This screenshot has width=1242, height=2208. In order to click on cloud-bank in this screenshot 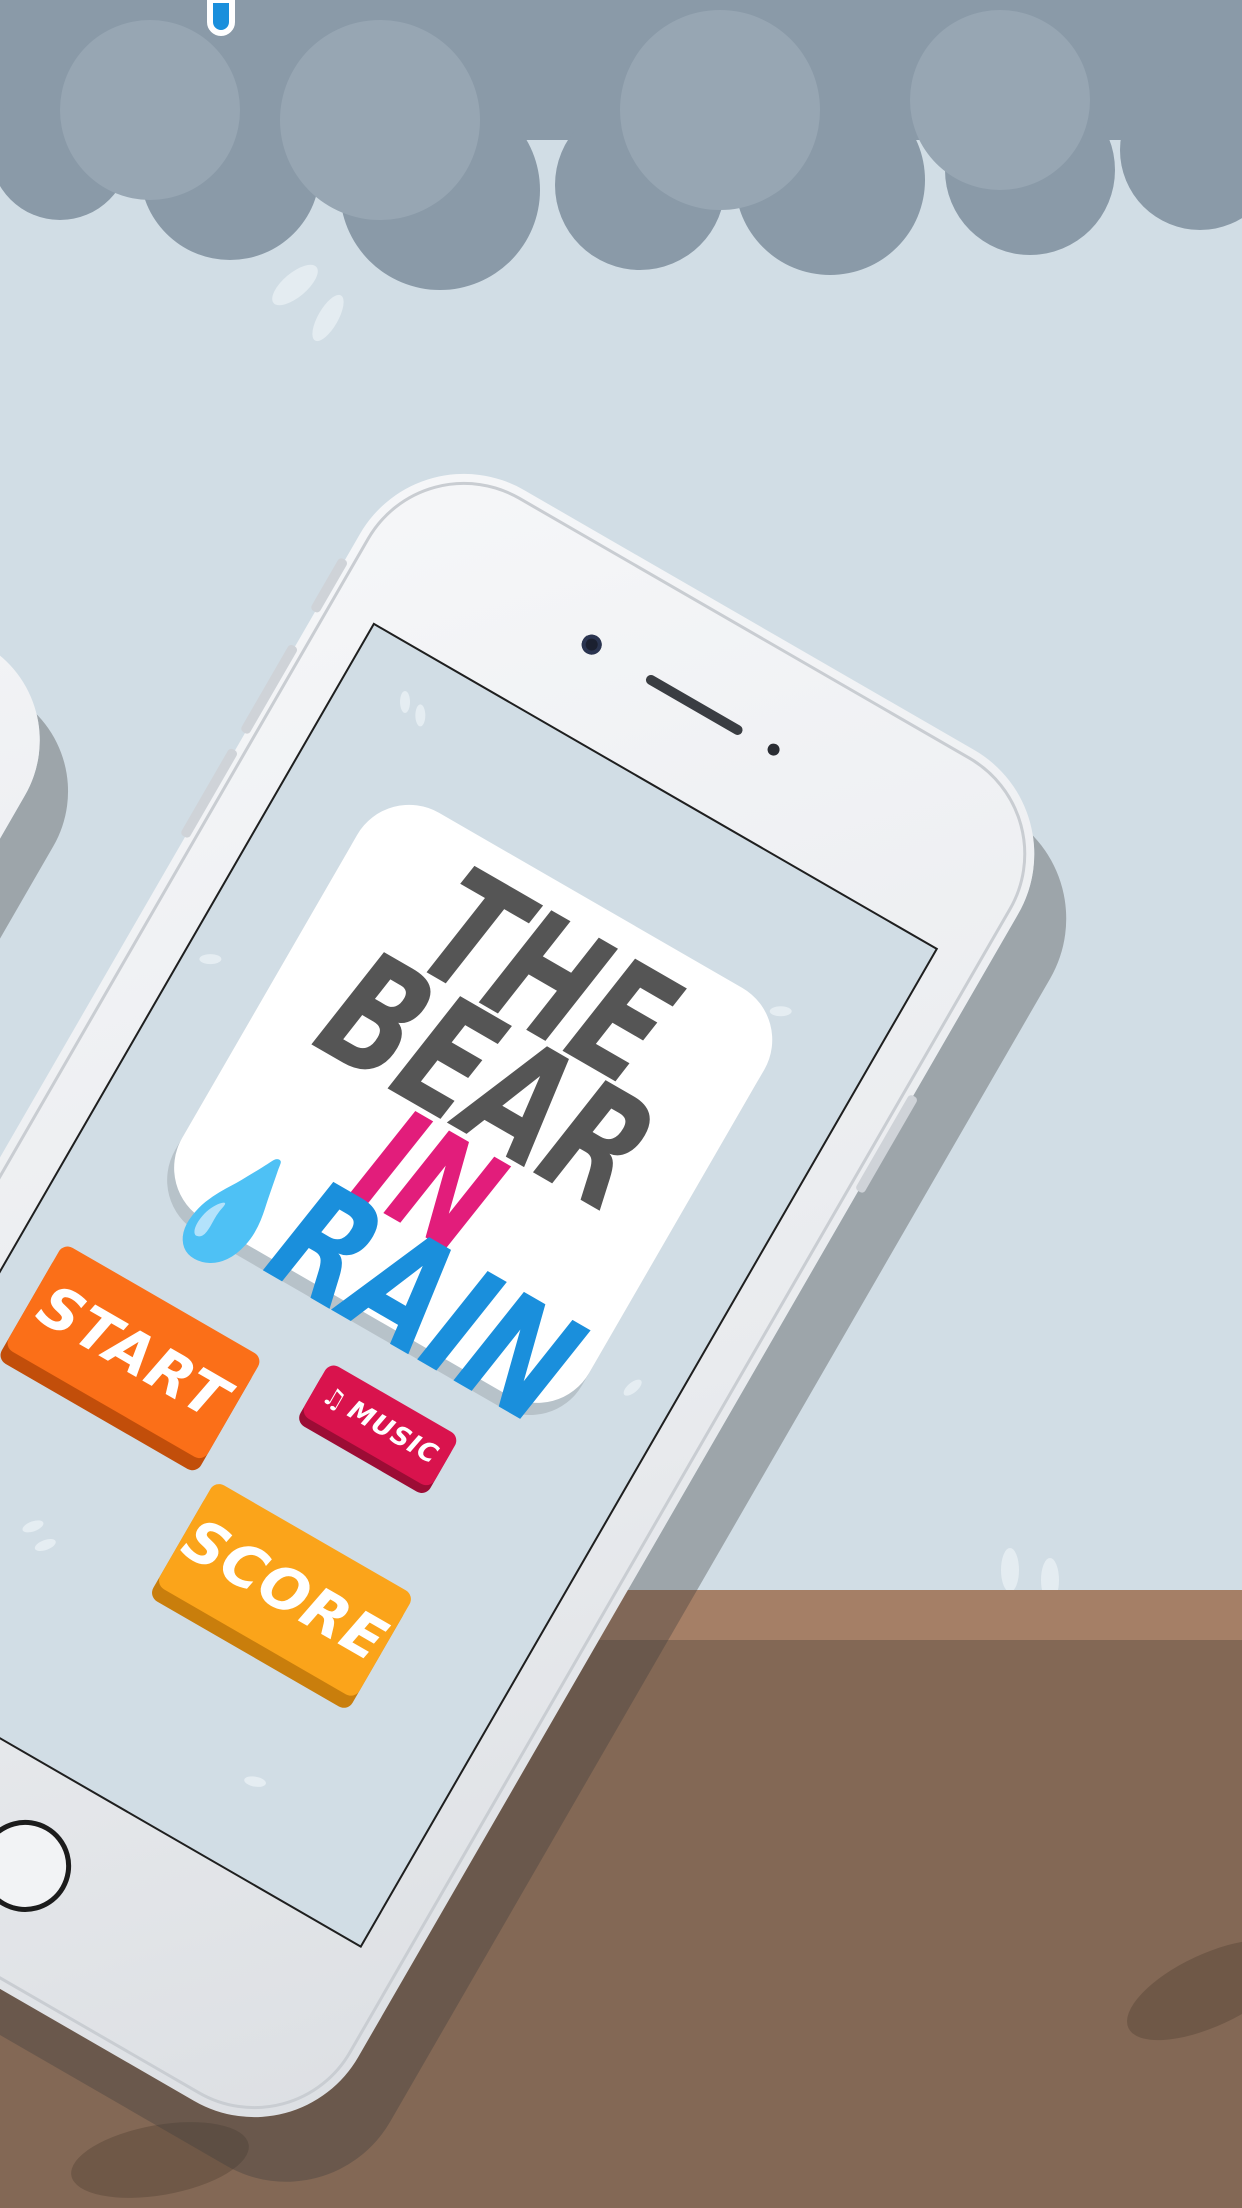, I will do `click(621, 145)`.